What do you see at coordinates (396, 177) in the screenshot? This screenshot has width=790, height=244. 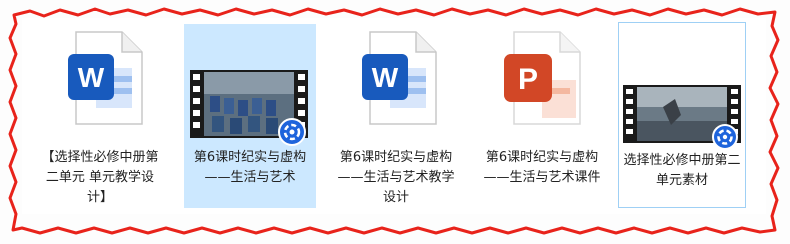 I see `file-name: 第6课时纪实与虚构——生活与艺术教学设计` at bounding box center [396, 177].